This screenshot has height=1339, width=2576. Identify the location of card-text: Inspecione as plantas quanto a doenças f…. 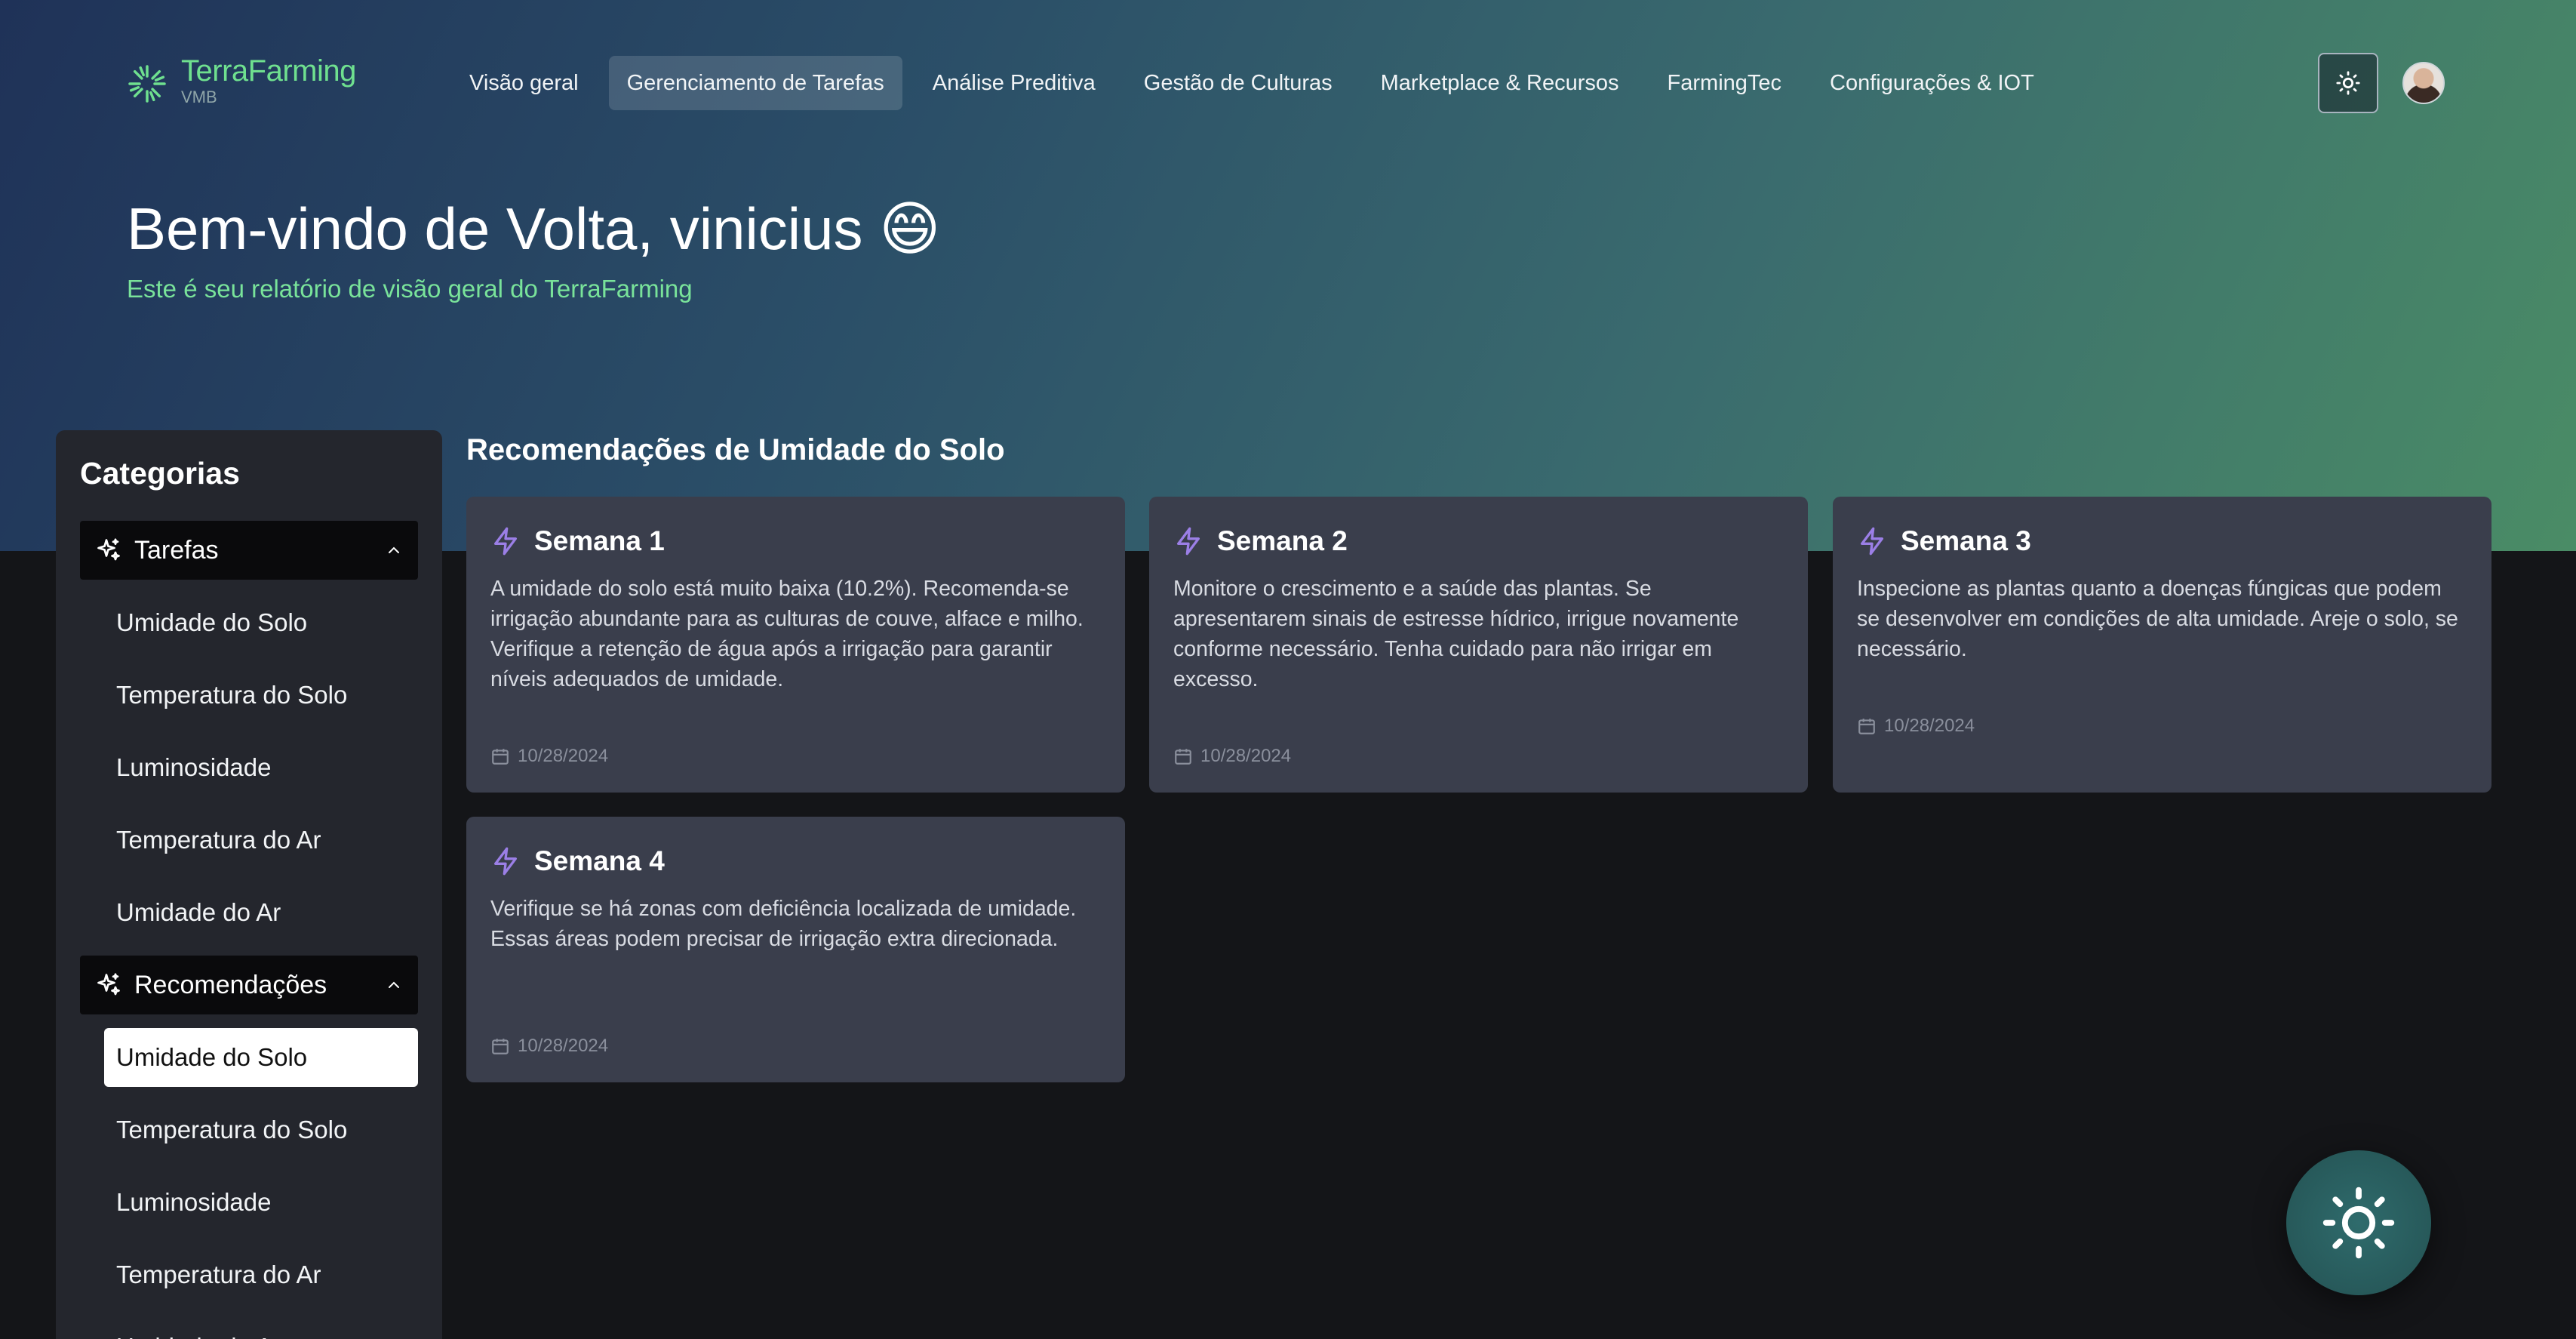
(2157, 619).